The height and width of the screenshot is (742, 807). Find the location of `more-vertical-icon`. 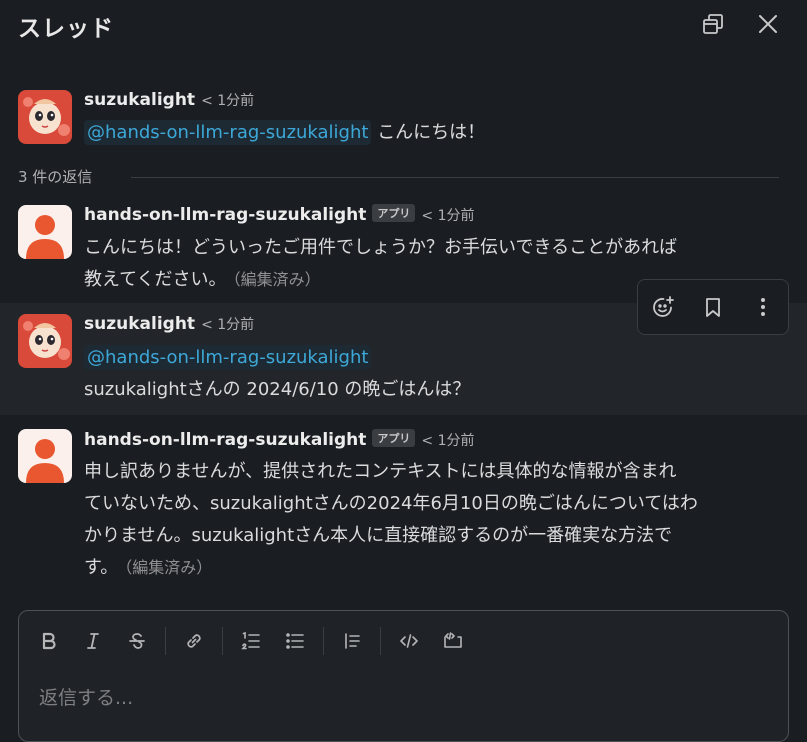

more-vertical-icon is located at coordinates (763, 307).